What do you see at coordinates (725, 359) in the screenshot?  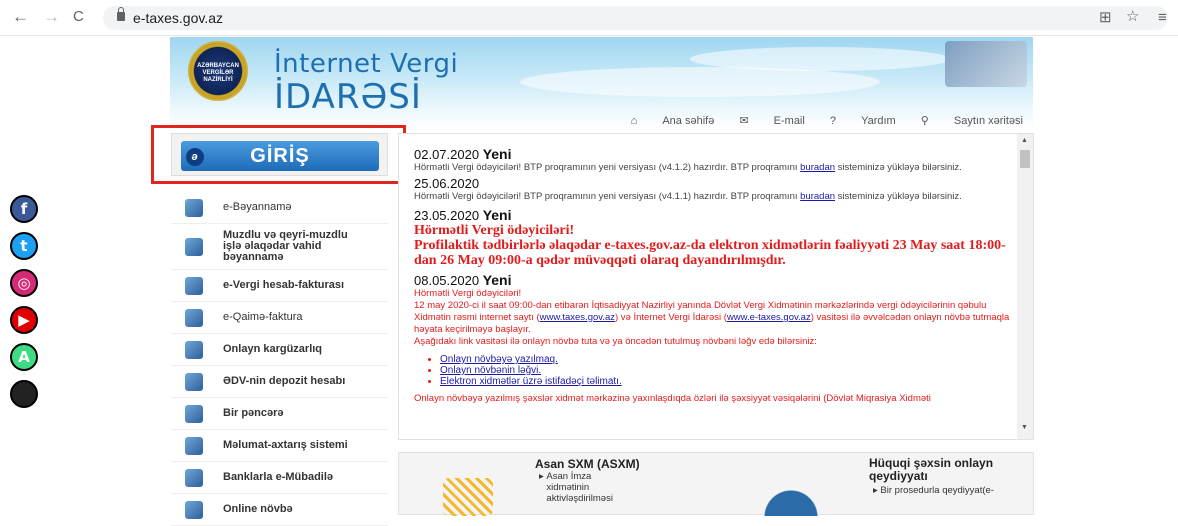 I see `list-item: Onlayn növbəyə yazılmaq.` at bounding box center [725, 359].